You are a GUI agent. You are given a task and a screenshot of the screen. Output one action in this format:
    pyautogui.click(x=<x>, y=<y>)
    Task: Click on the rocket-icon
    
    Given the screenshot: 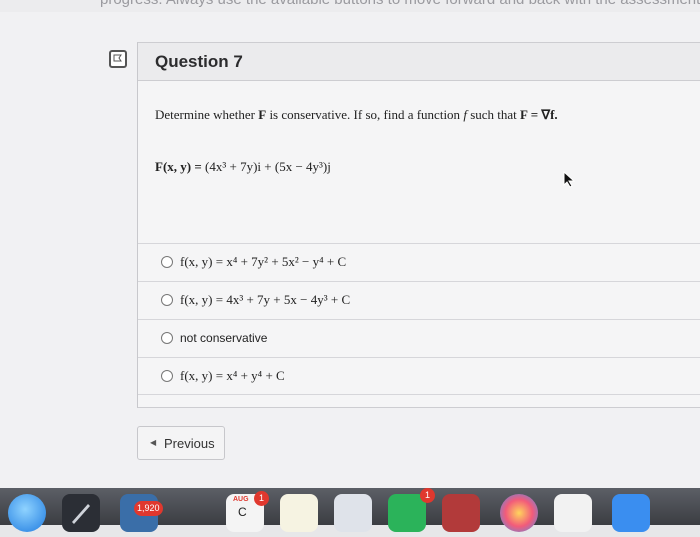 What is the action you would take?
    pyautogui.click(x=81, y=514)
    